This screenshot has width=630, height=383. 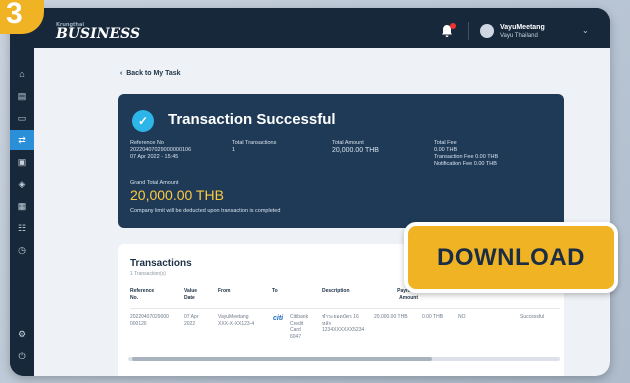 I want to click on user-name: VayuMeetang, so click(x=522, y=27).